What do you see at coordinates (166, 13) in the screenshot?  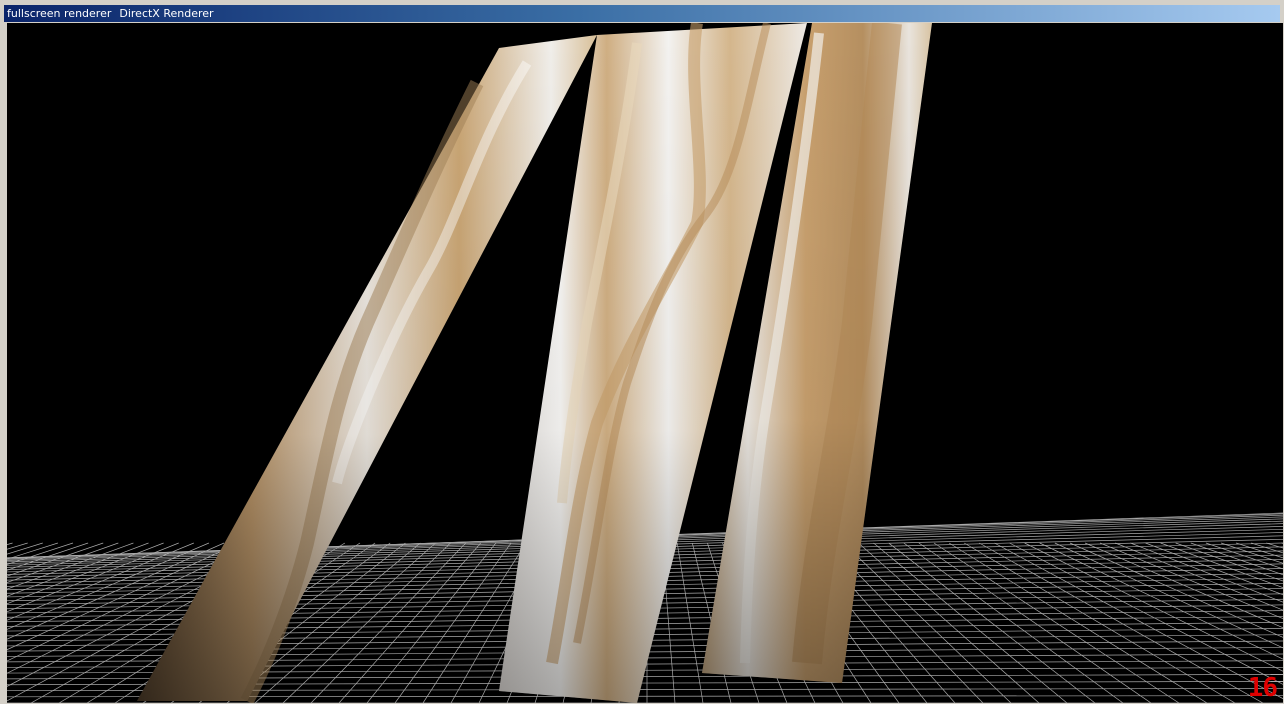 I see `window-subtitle: DirectX Renderer` at bounding box center [166, 13].